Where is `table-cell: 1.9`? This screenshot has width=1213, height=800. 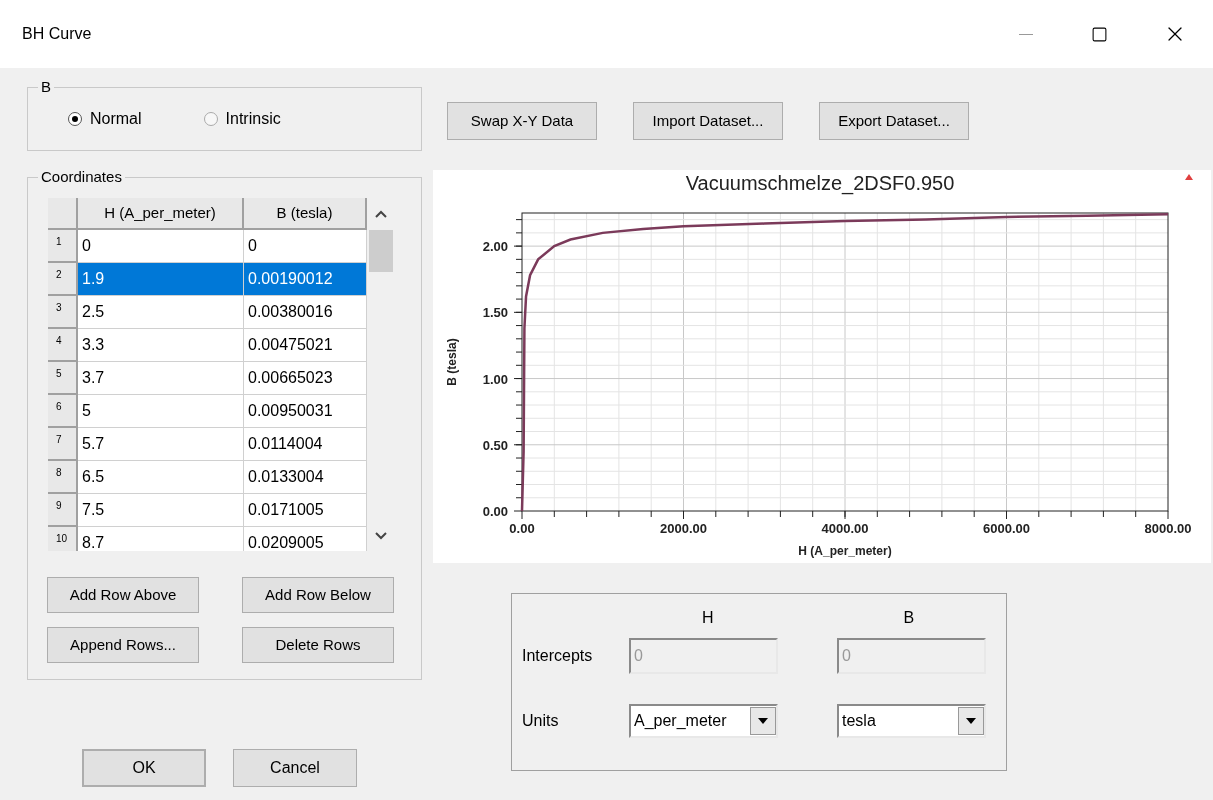
table-cell: 1.9 is located at coordinates (161, 279).